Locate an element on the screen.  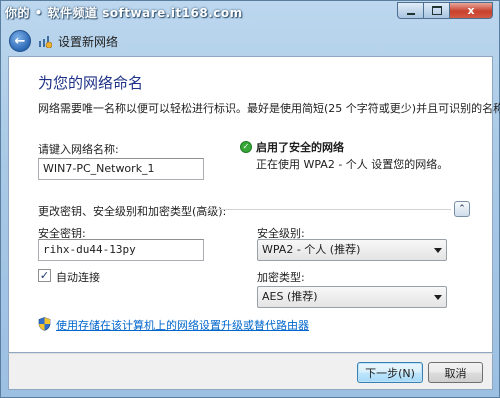
uac-shield-icon is located at coordinates (44, 324).